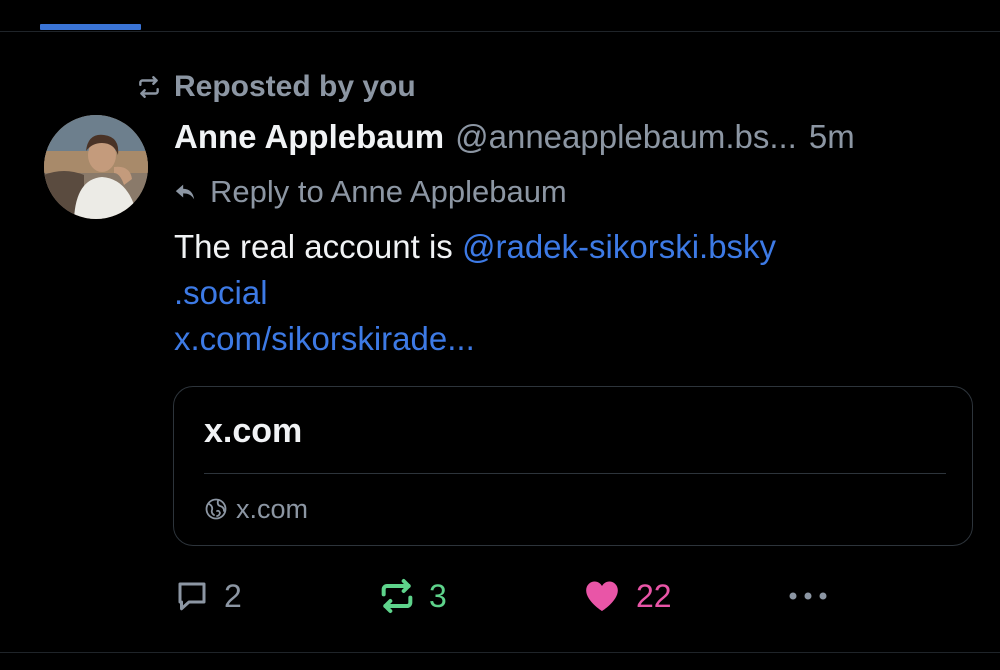  What do you see at coordinates (295, 86) in the screenshot?
I see `repost-context-text: Reposted by you` at bounding box center [295, 86].